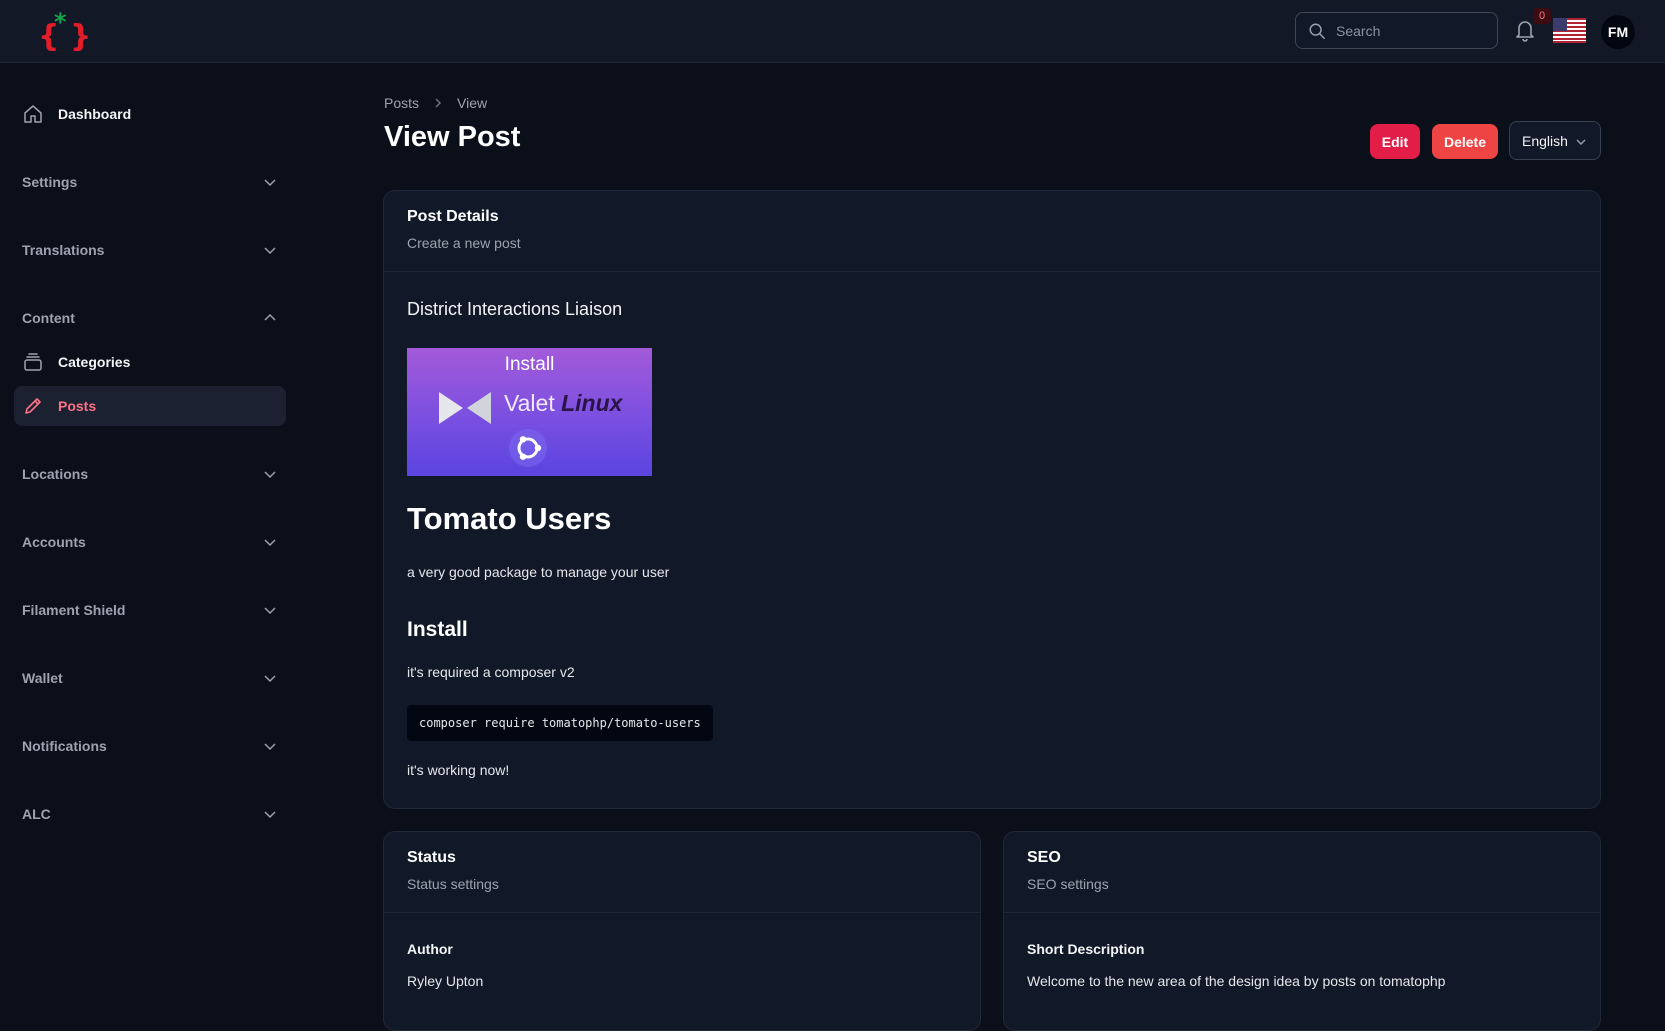  What do you see at coordinates (1542, 16) in the screenshot?
I see `notification-count-badge: 0` at bounding box center [1542, 16].